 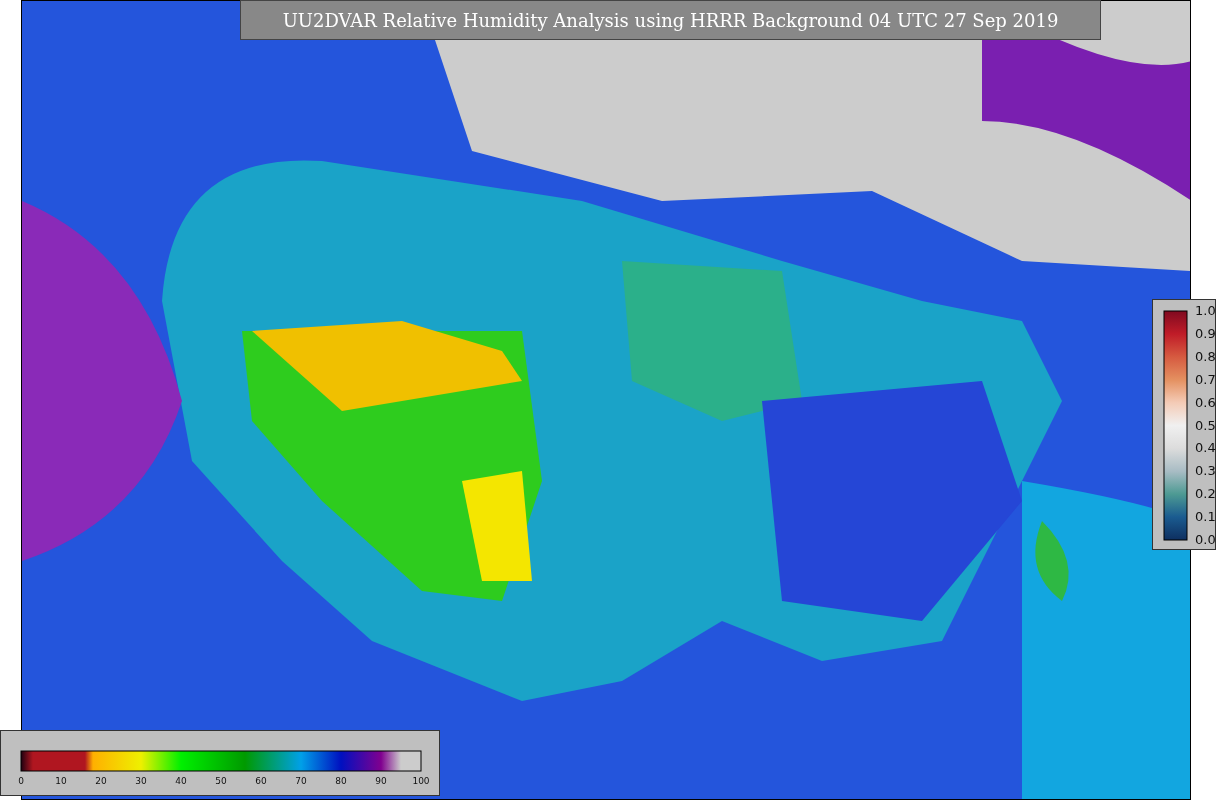 I want to click on chart-title: UU2DVAR Relative Humidity Analysis using HRRR Background 04 UTC 27 Sep 2019, so click(x=670, y=20).